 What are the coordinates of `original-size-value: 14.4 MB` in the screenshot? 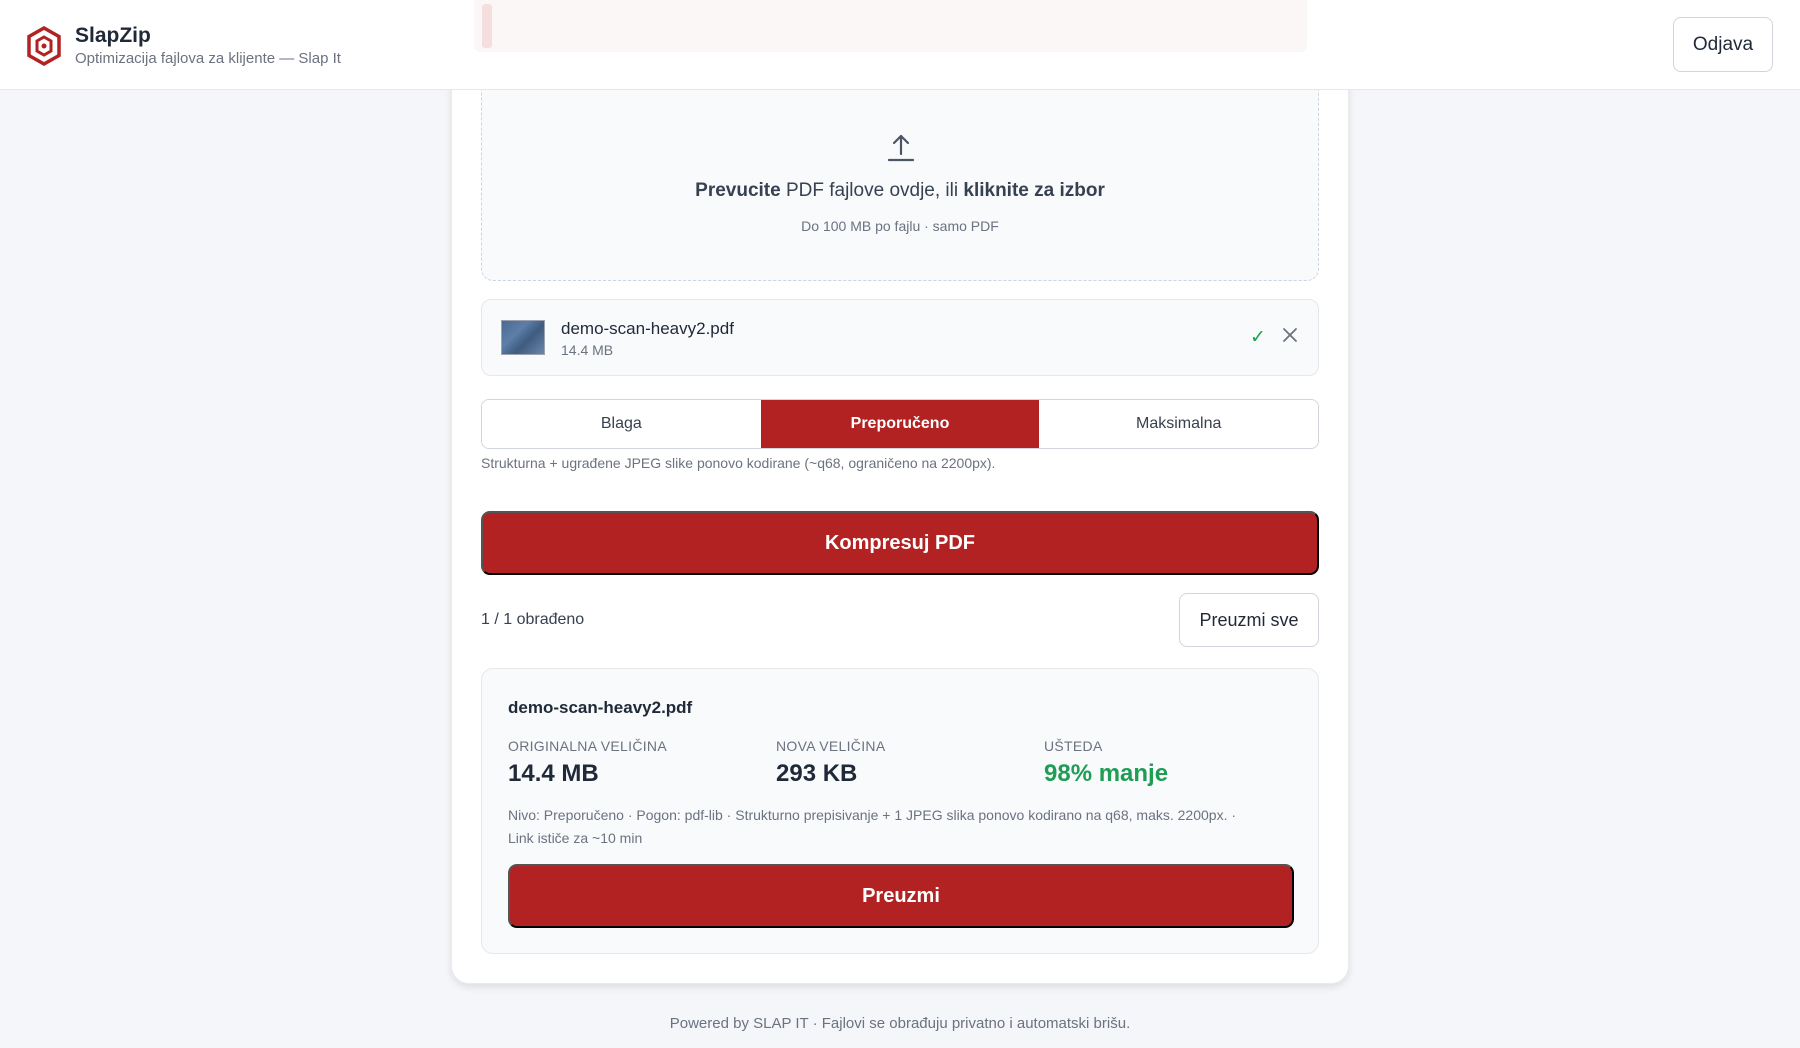 It's located at (553, 773).